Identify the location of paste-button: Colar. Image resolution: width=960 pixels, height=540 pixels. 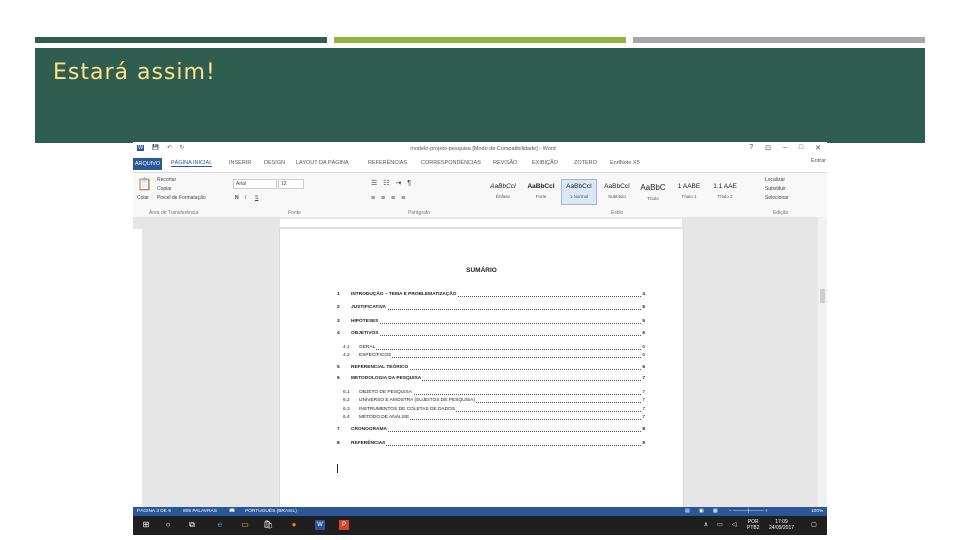
(143, 198).